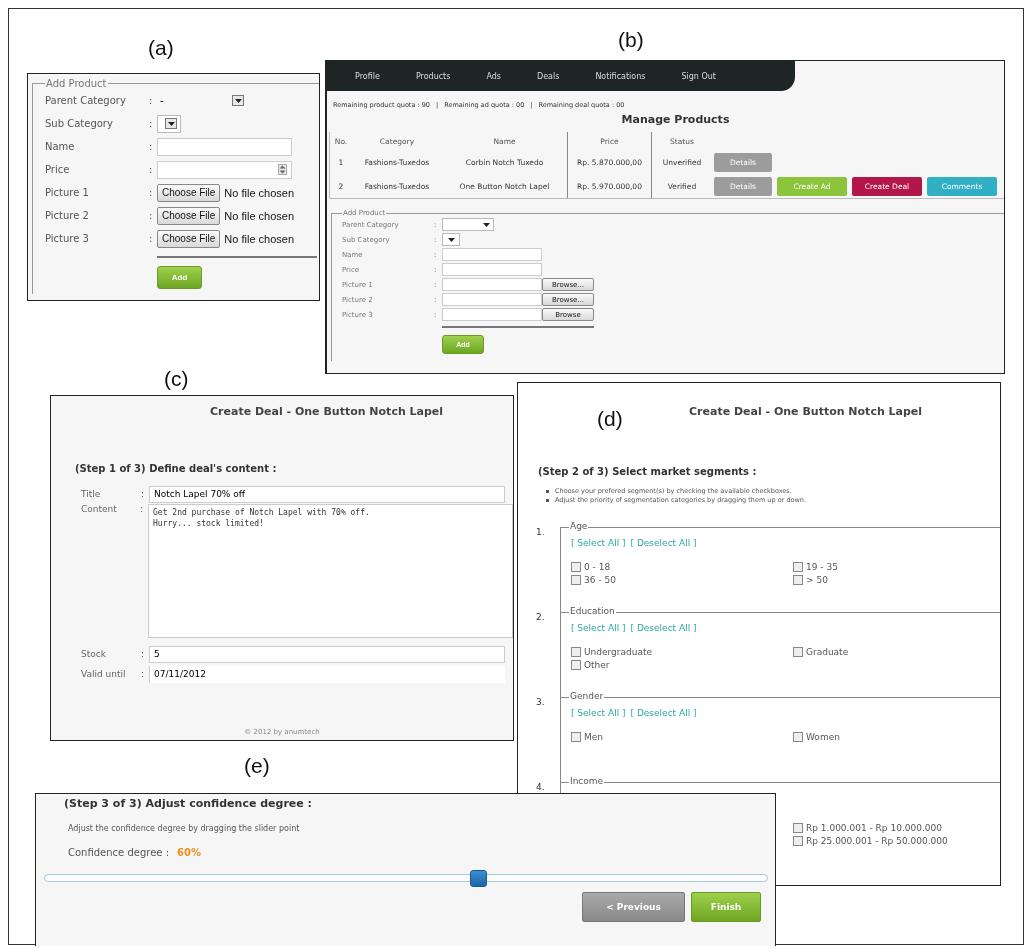 The image size is (1034, 948). Describe the element at coordinates (433, 76) in the screenshot. I see `nav-link: Products` at that location.